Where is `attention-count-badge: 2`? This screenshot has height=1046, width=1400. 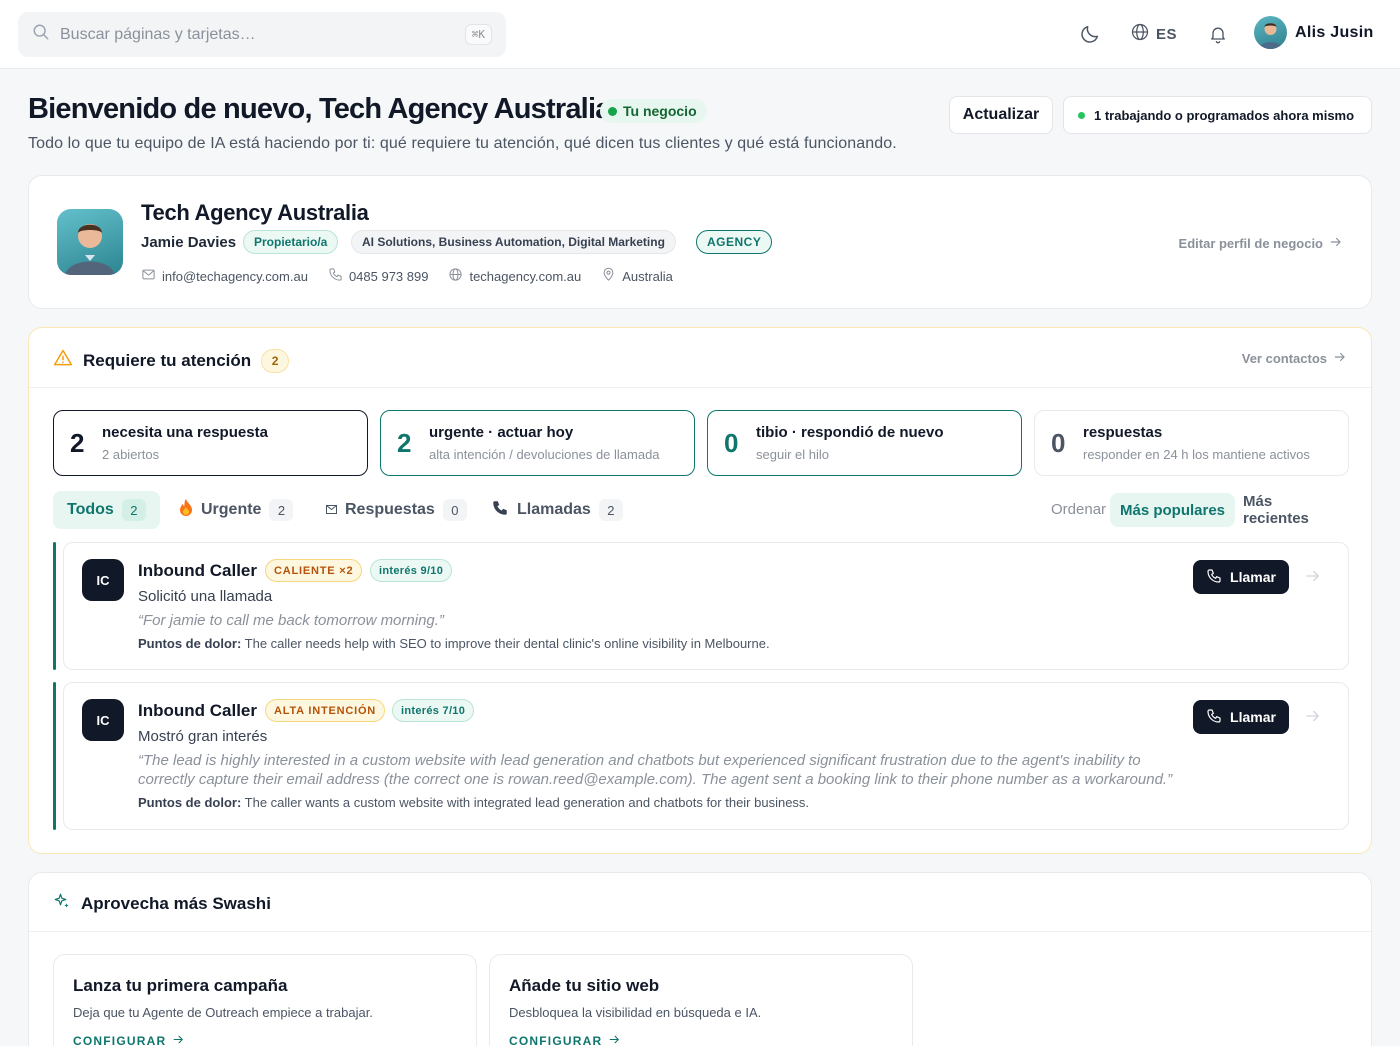 attention-count-badge: 2 is located at coordinates (275, 360).